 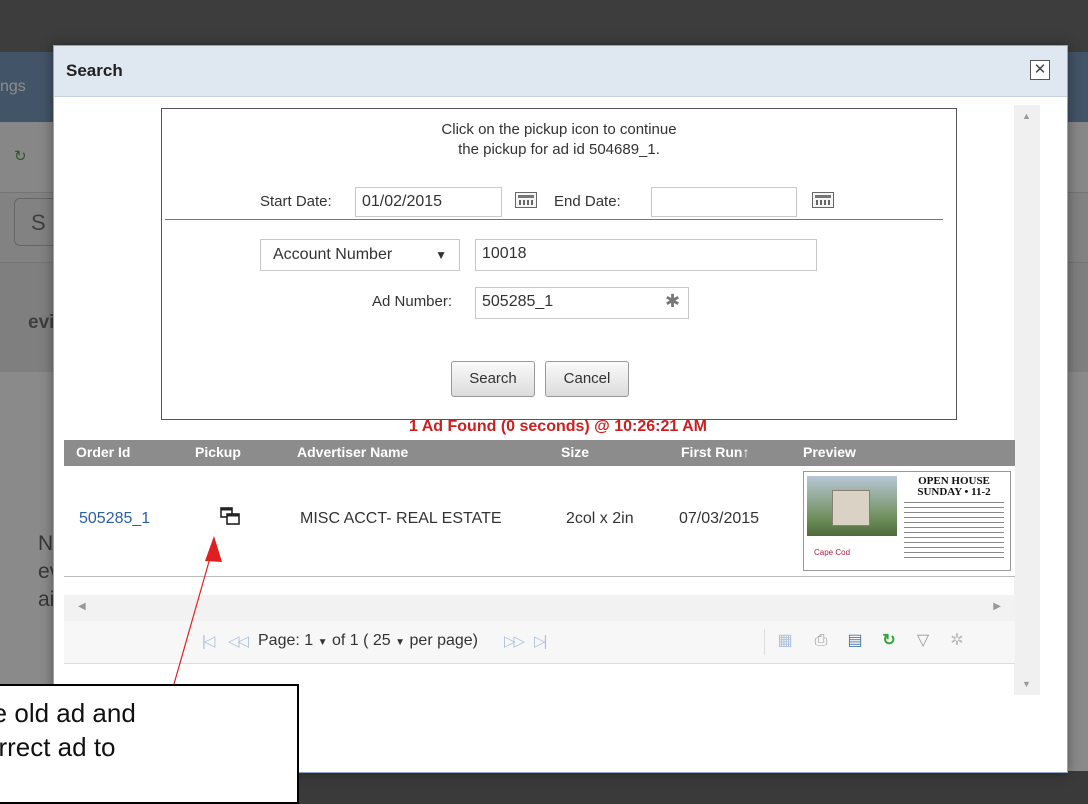 I want to click on toolbar-separator, so click(x=764, y=642).